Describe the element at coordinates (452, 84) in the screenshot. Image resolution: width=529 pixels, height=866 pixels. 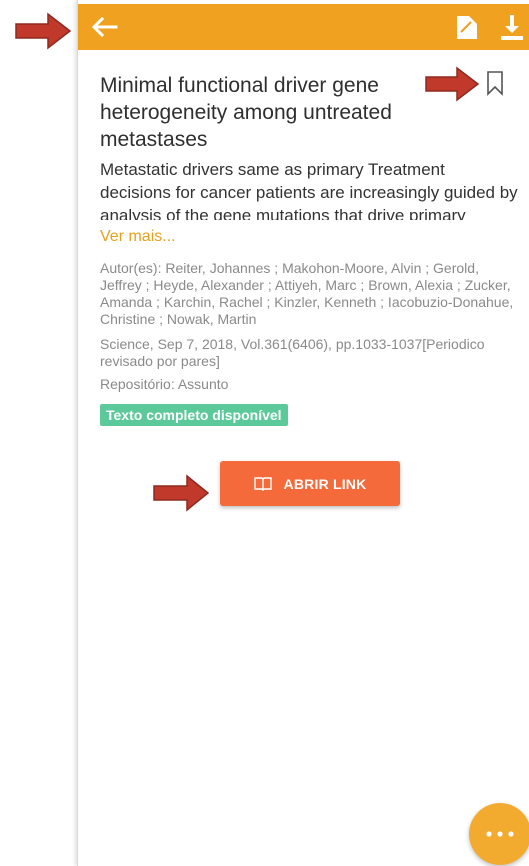
I see `annotation-arrow-bookmark` at that location.